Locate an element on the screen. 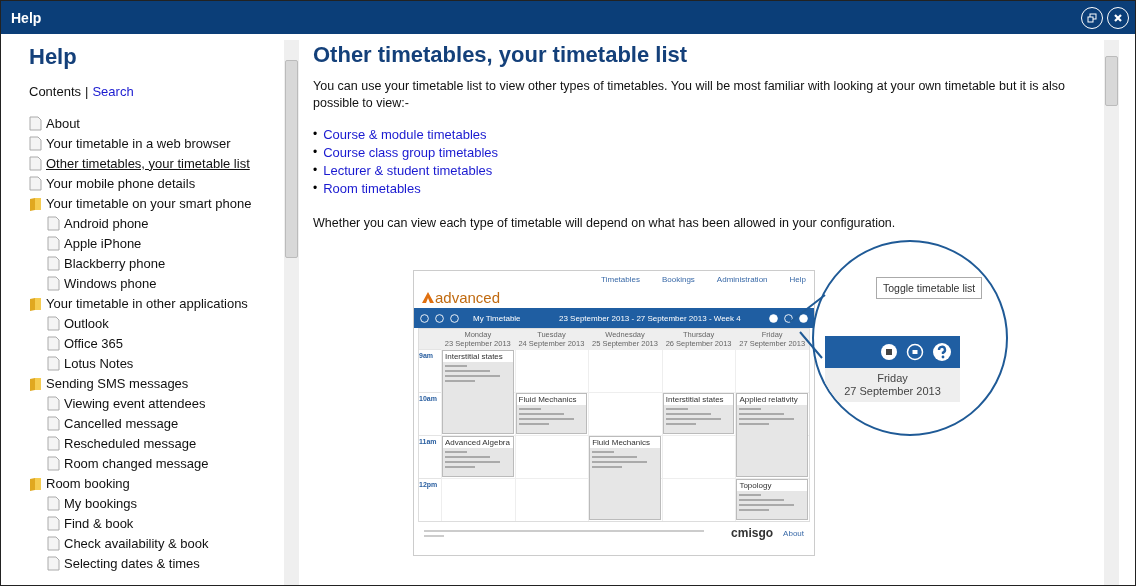 The image size is (1136, 586). date-range: 23 September 2013 - 27 September 2013 - Week 4 is located at coordinates (650, 318).